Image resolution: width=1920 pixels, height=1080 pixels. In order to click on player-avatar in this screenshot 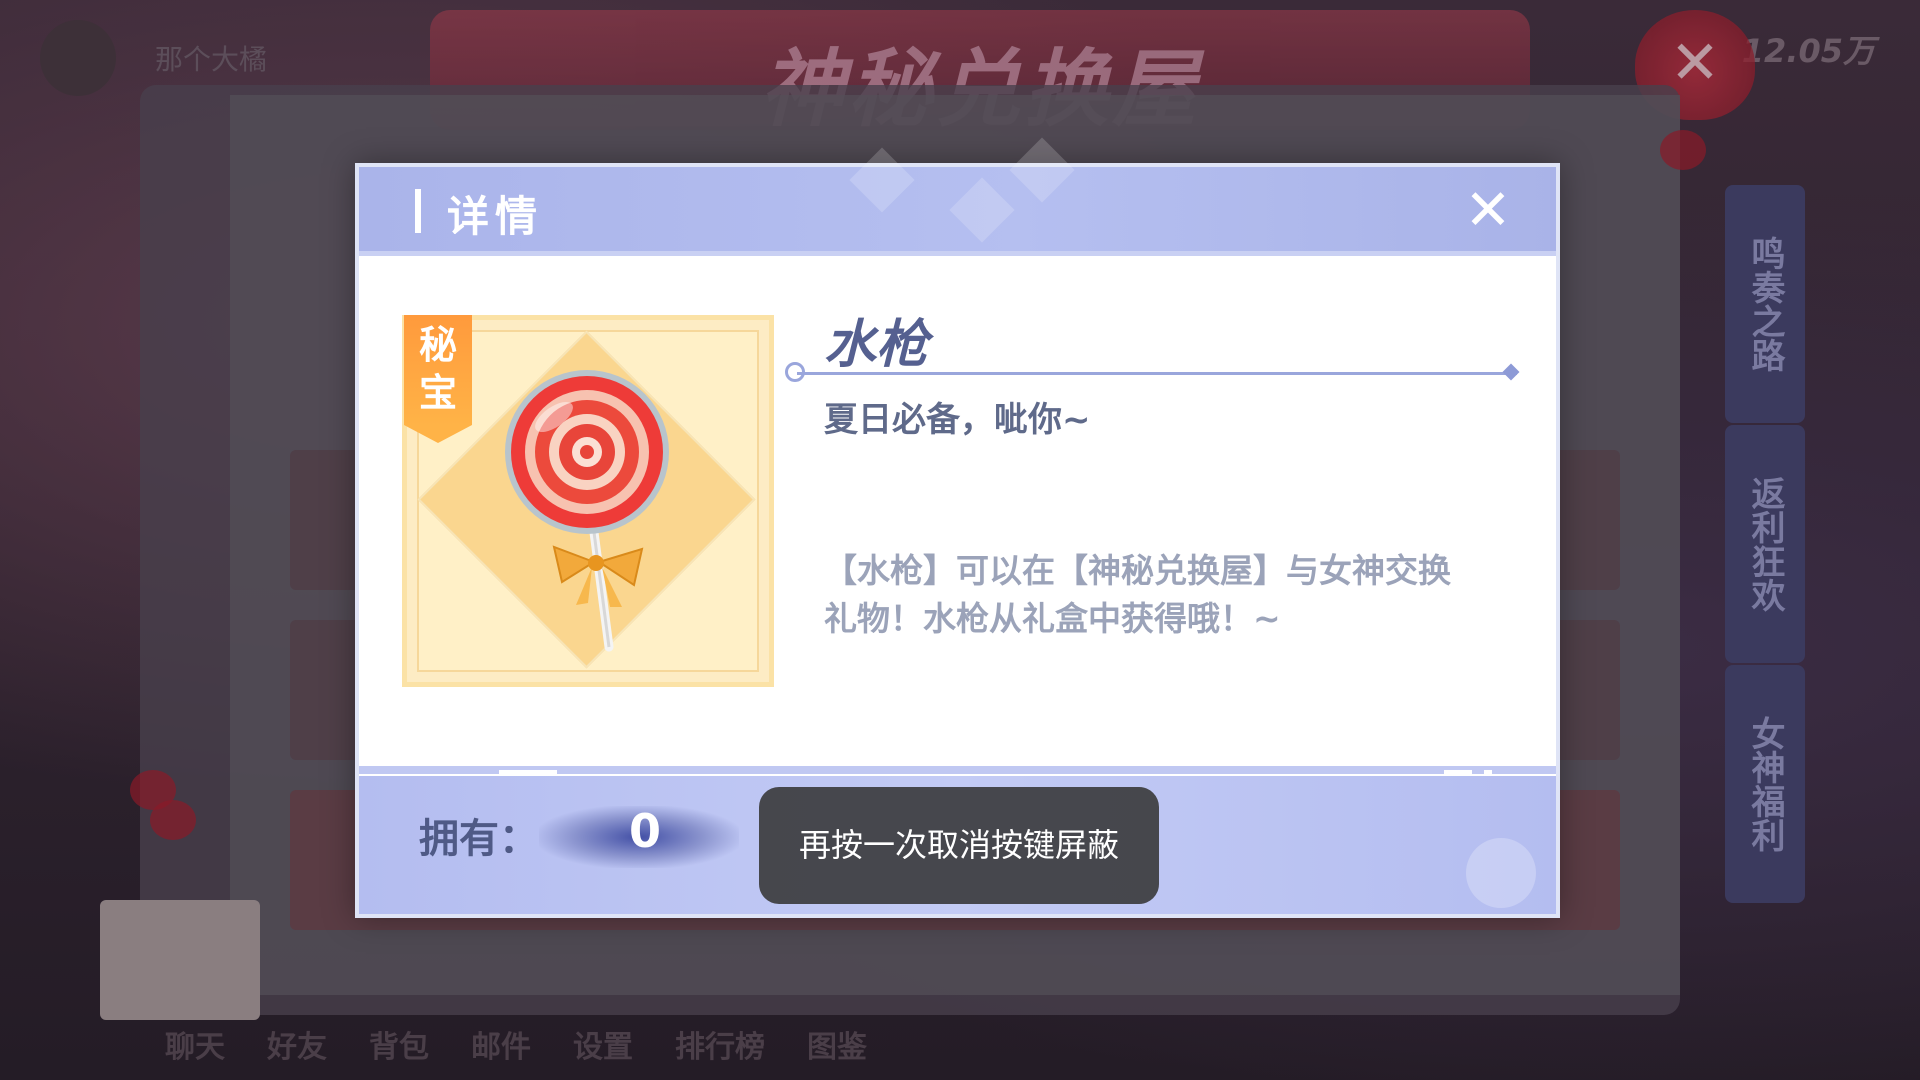, I will do `click(78, 58)`.